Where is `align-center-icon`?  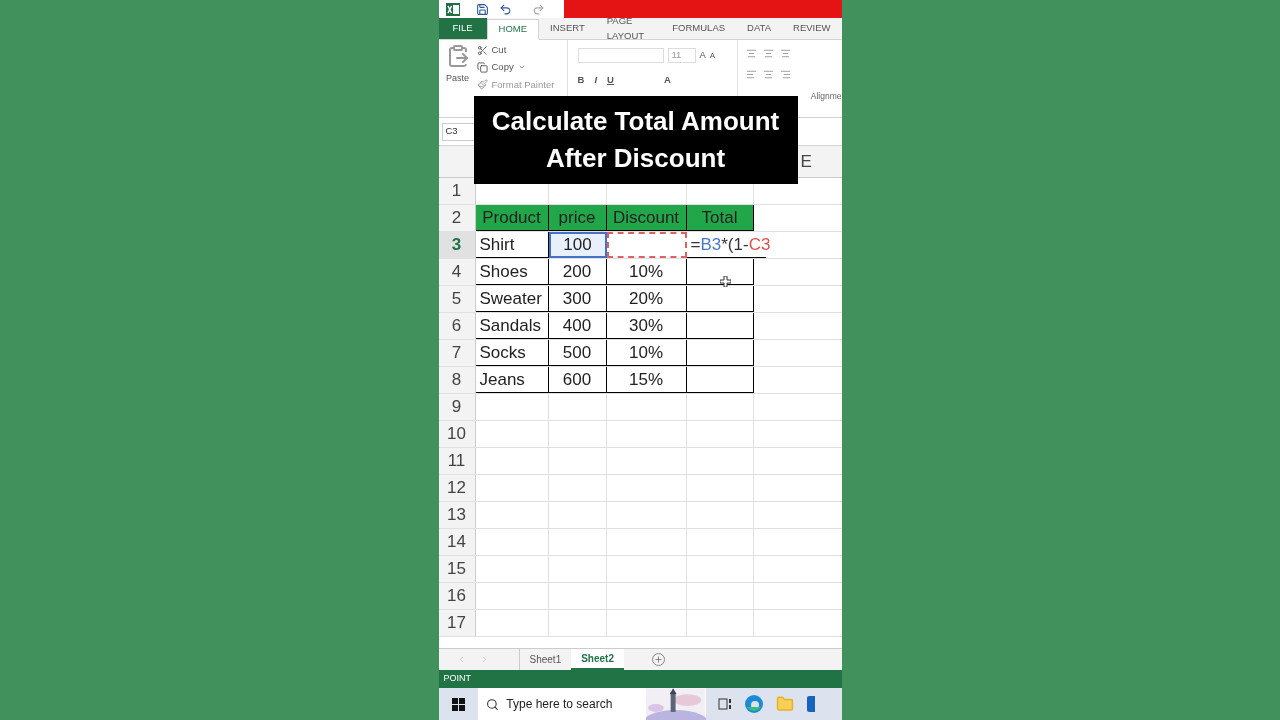 align-center-icon is located at coordinates (768, 74).